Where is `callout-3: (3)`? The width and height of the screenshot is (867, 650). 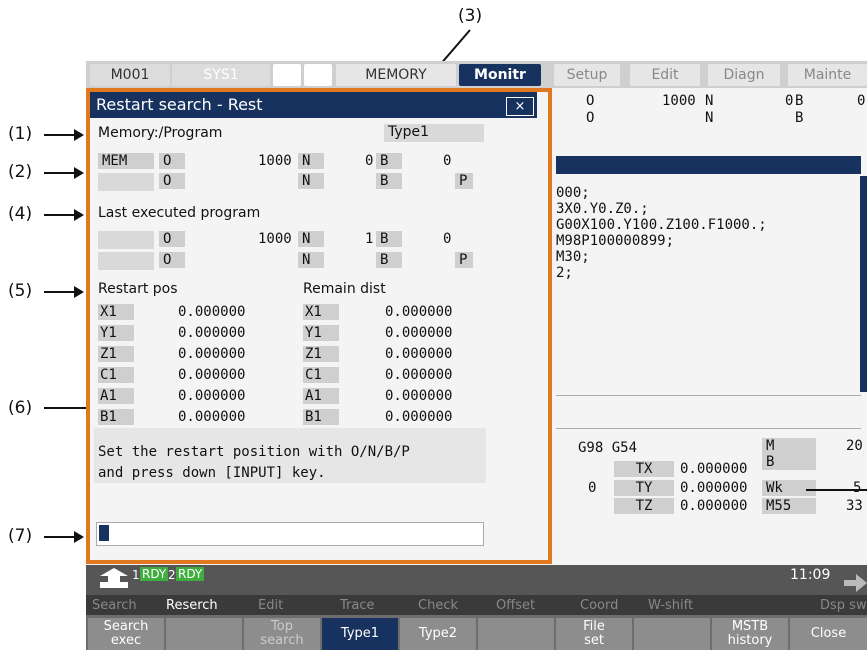 callout-3: (3) is located at coordinates (470, 16).